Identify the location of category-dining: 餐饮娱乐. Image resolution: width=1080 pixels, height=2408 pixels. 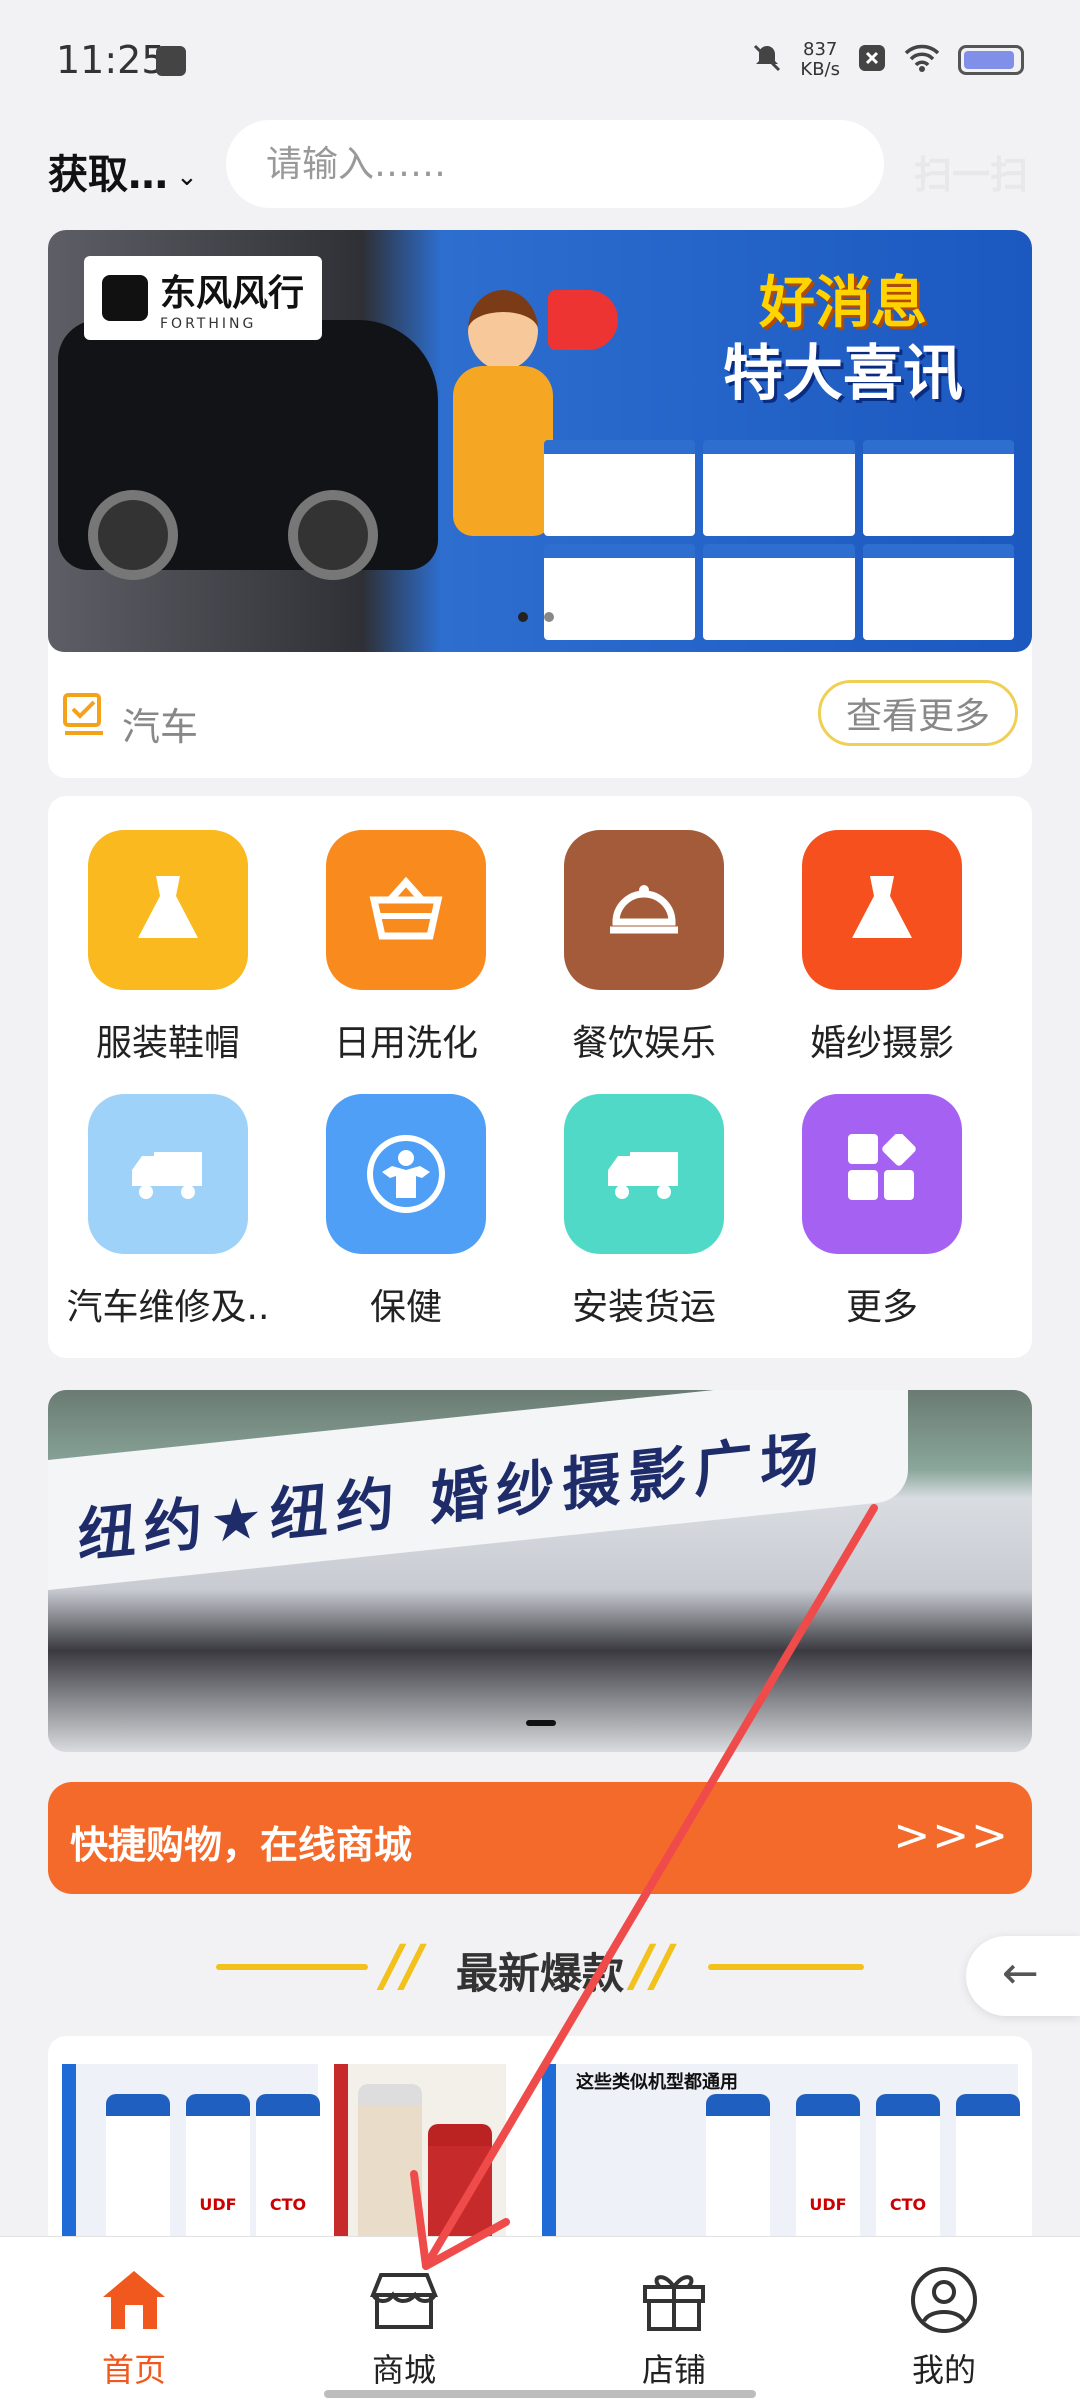
(644, 960).